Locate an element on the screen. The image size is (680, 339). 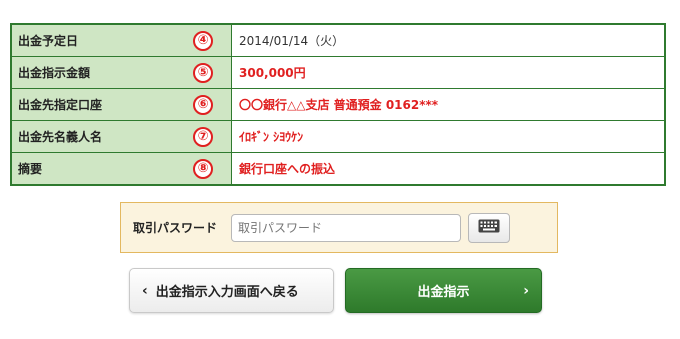
step-number-badge: ⑧ is located at coordinates (203, 168).